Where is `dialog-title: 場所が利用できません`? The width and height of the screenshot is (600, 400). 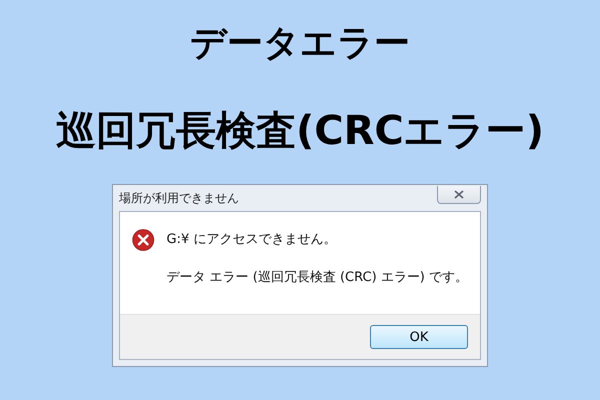 dialog-title: 場所が利用できません is located at coordinates (179, 198).